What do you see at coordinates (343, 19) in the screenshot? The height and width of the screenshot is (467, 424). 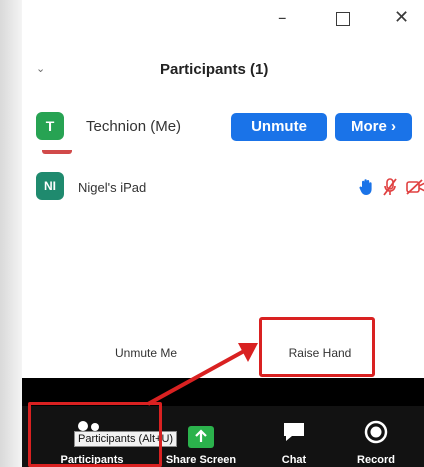 I see `maximize-button` at bounding box center [343, 19].